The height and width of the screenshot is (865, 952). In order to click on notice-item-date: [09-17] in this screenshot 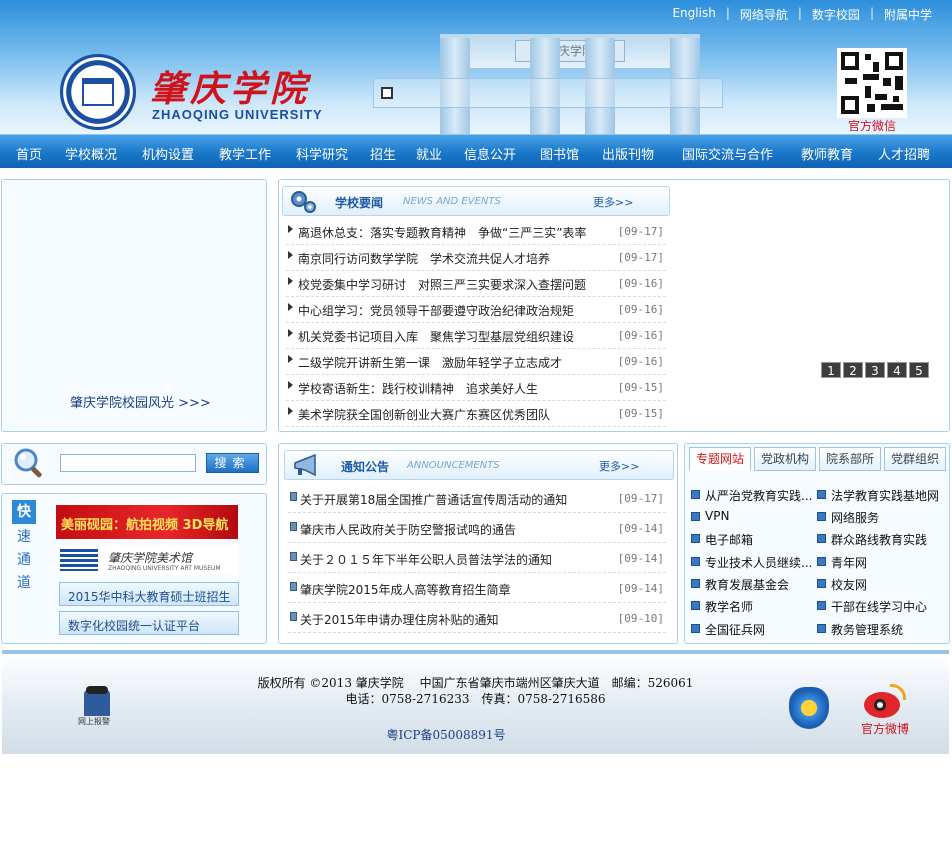, I will do `click(640, 498)`.